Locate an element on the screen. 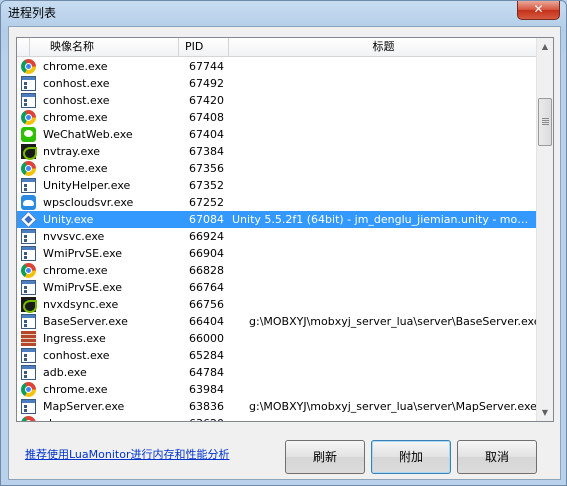 This screenshot has height=486, width=567. window-title: 进程列表 is located at coordinates (32, 13).